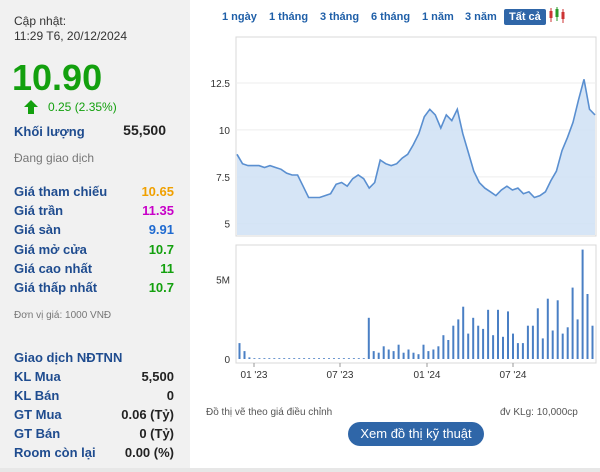 Image resolution: width=600 pixels, height=472 pixels. What do you see at coordinates (53, 268) in the screenshot?
I see `high-price-label: Giá cao nhất` at bounding box center [53, 268].